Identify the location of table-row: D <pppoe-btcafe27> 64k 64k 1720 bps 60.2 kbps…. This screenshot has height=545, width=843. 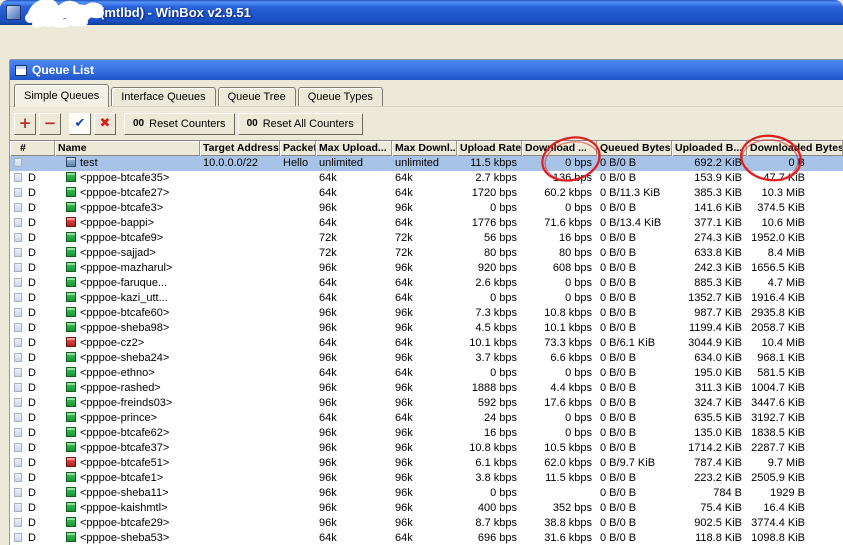
(426, 193).